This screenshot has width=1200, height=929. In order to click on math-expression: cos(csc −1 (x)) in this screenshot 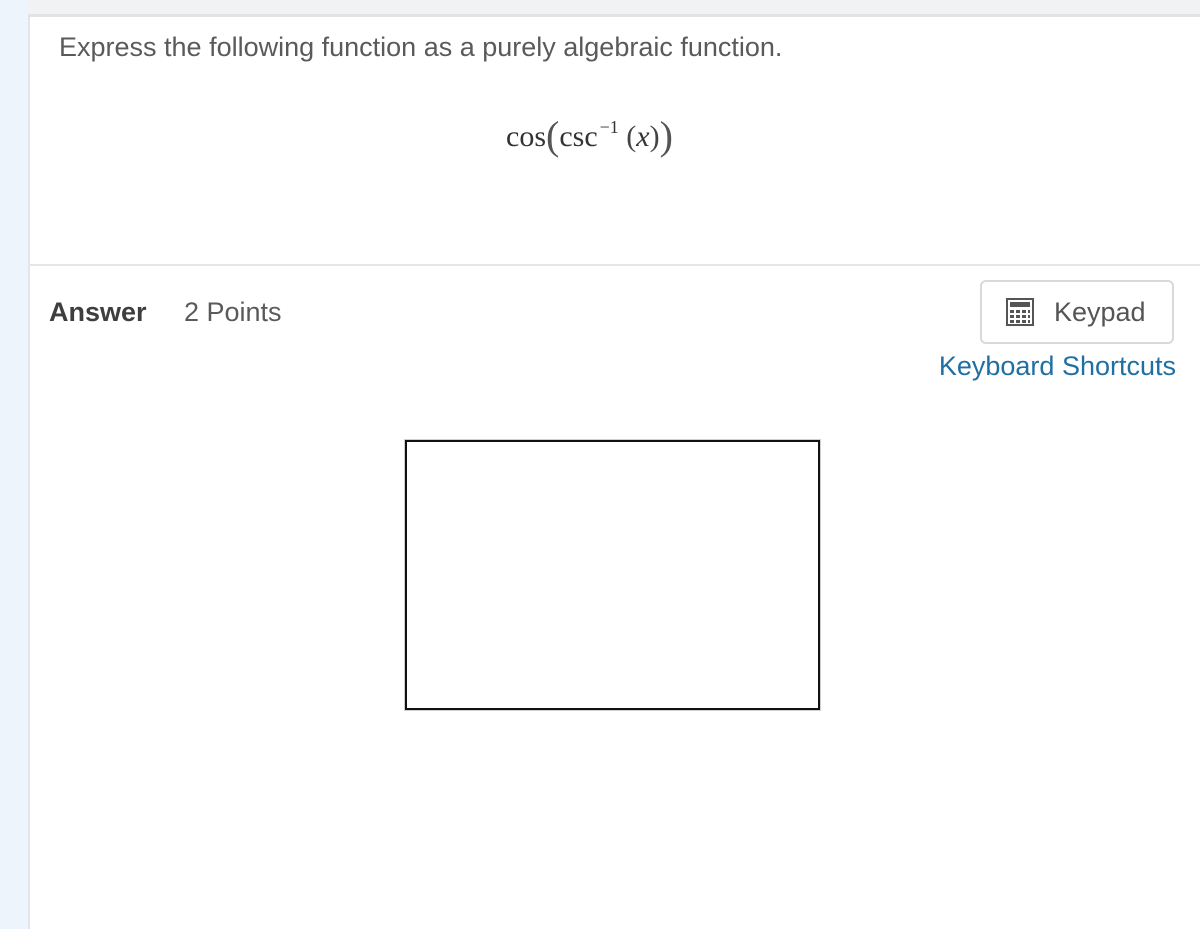, I will do `click(589, 133)`.